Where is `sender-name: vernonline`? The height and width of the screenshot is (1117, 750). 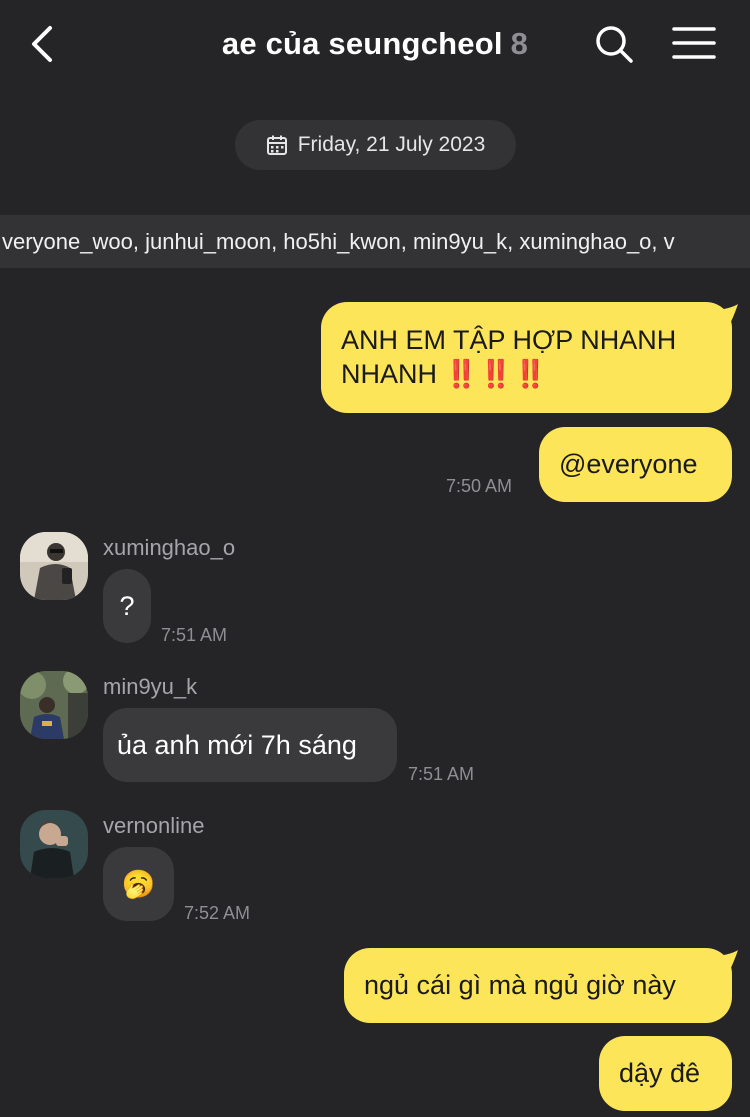
sender-name: vernonline is located at coordinates (154, 825).